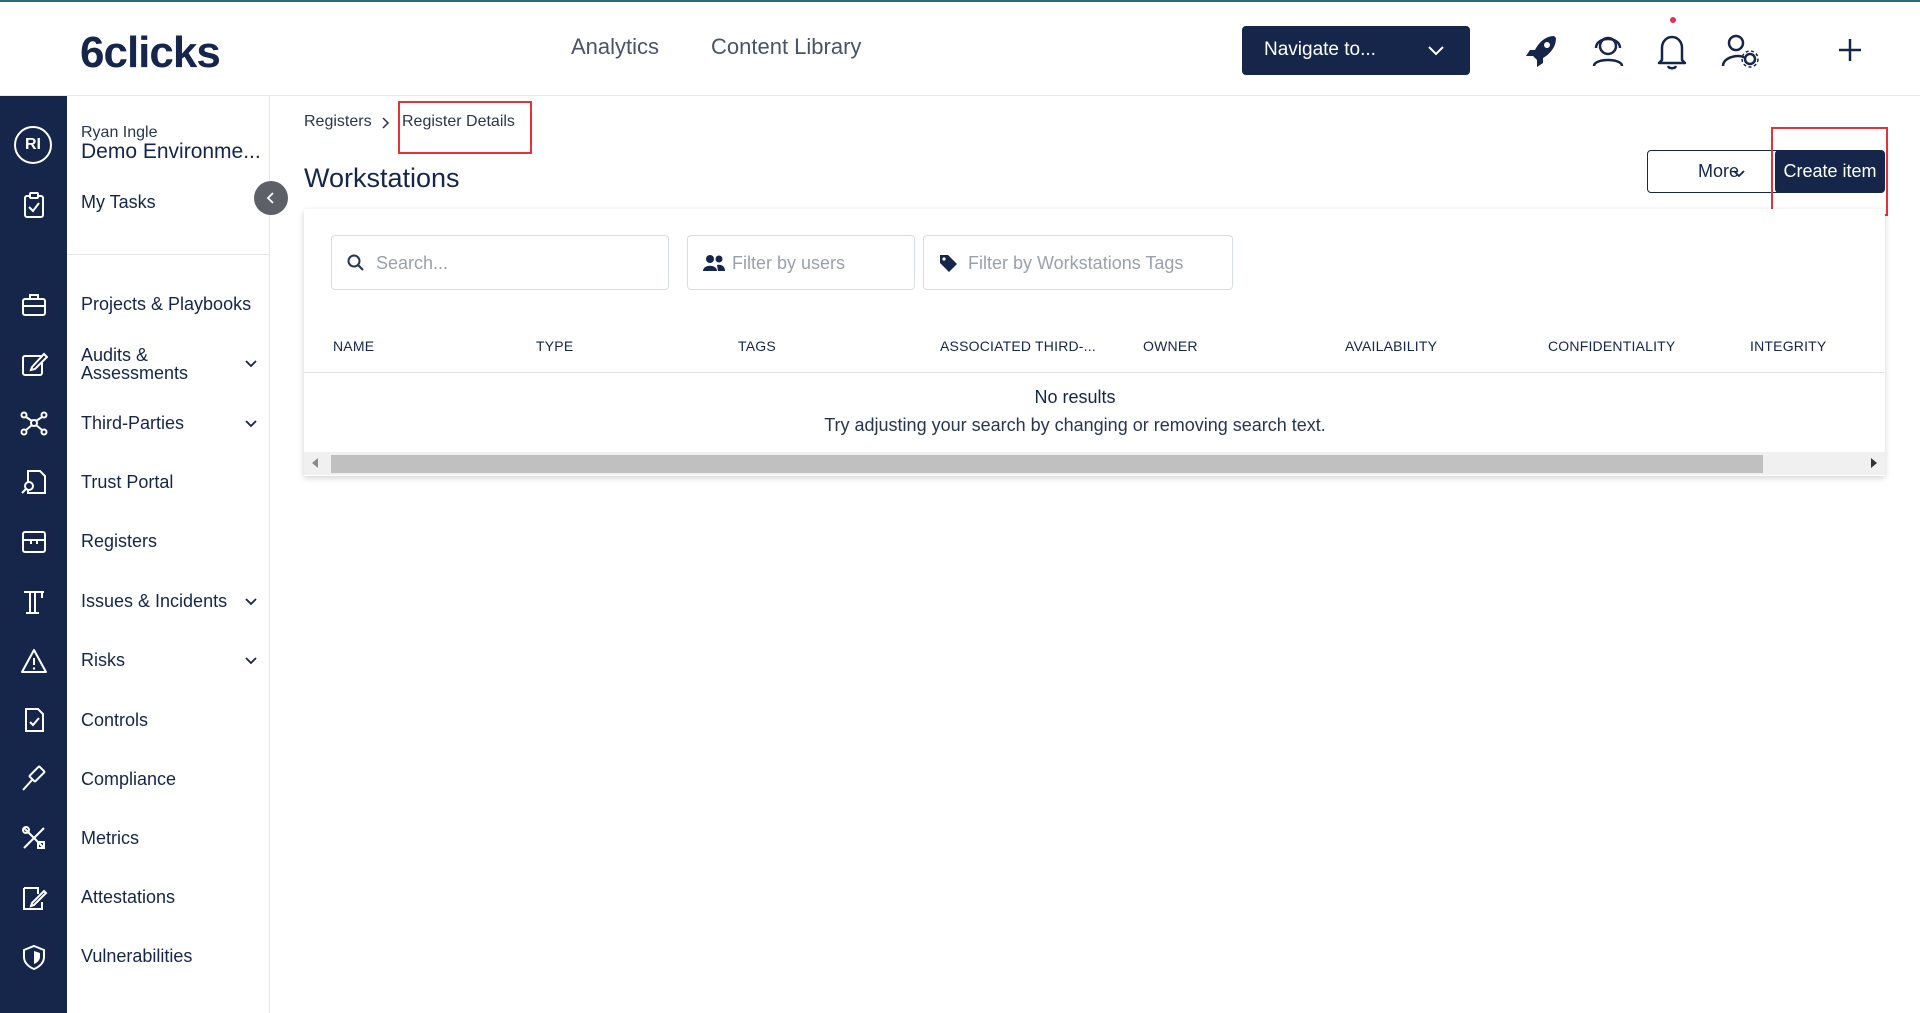 The height and width of the screenshot is (1013, 1920). I want to click on sidebar-divider, so click(168, 254).